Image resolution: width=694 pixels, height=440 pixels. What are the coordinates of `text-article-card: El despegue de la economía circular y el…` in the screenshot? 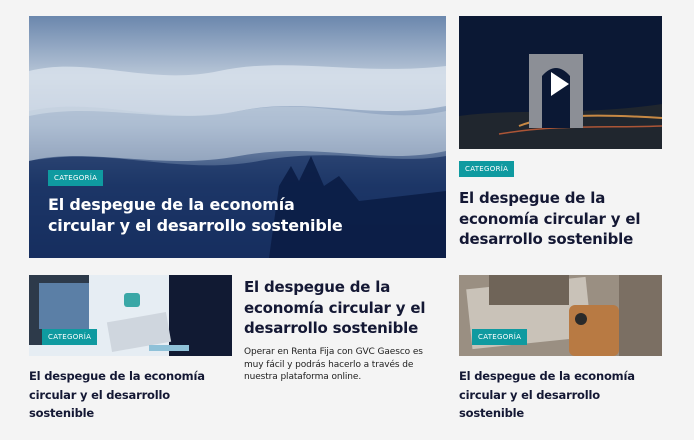 It's located at (344, 350).